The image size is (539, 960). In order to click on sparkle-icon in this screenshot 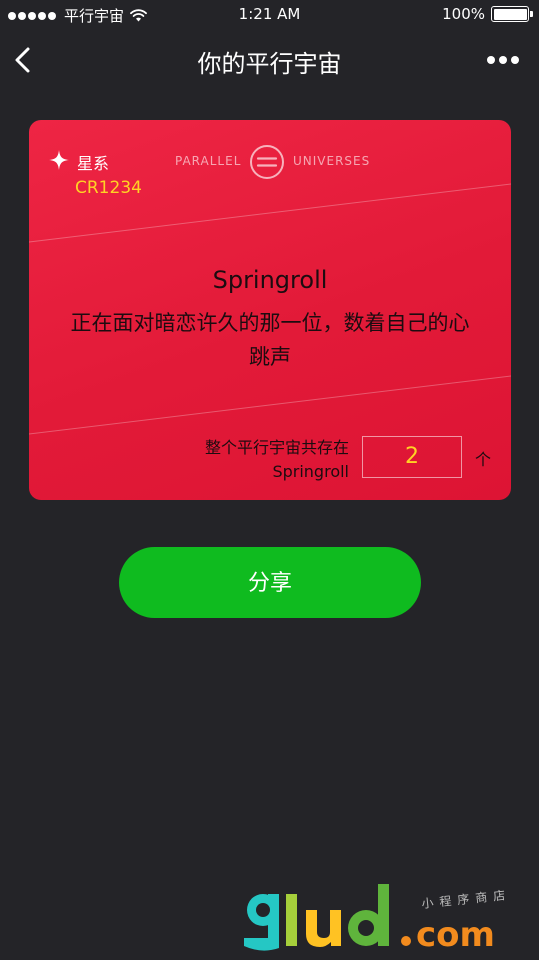, I will do `click(59, 160)`.